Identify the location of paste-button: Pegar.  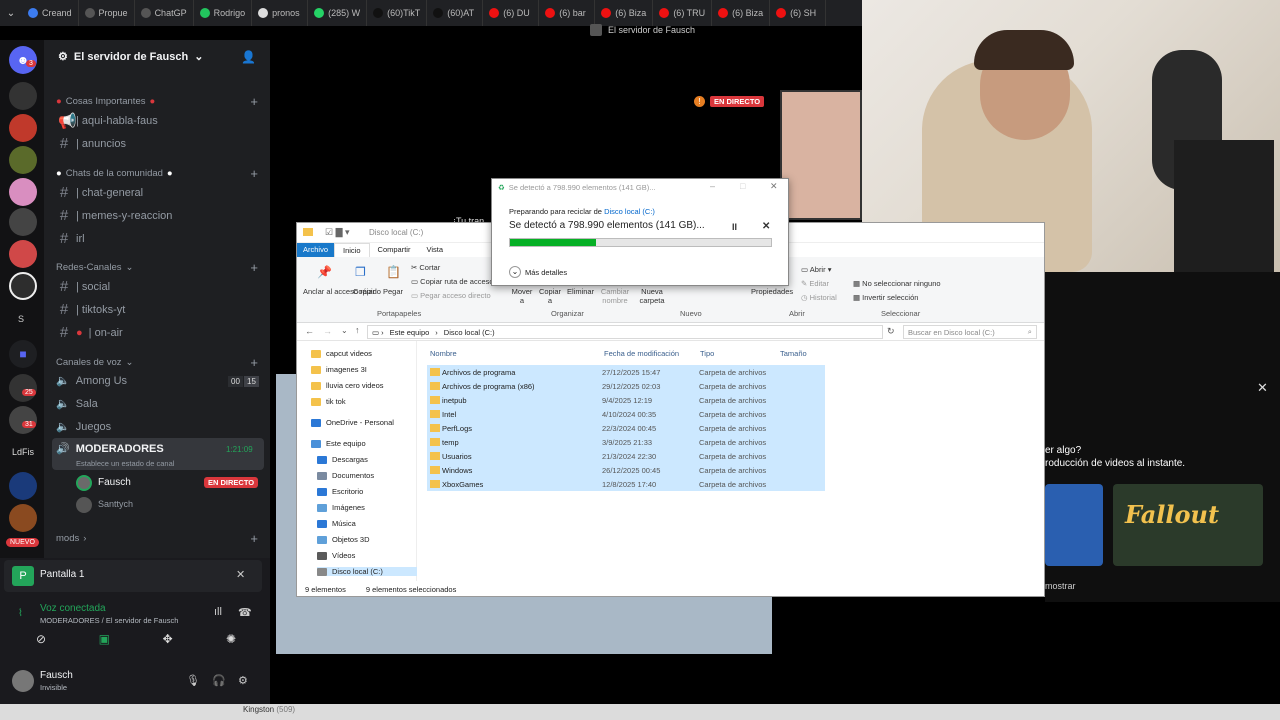
(393, 291).